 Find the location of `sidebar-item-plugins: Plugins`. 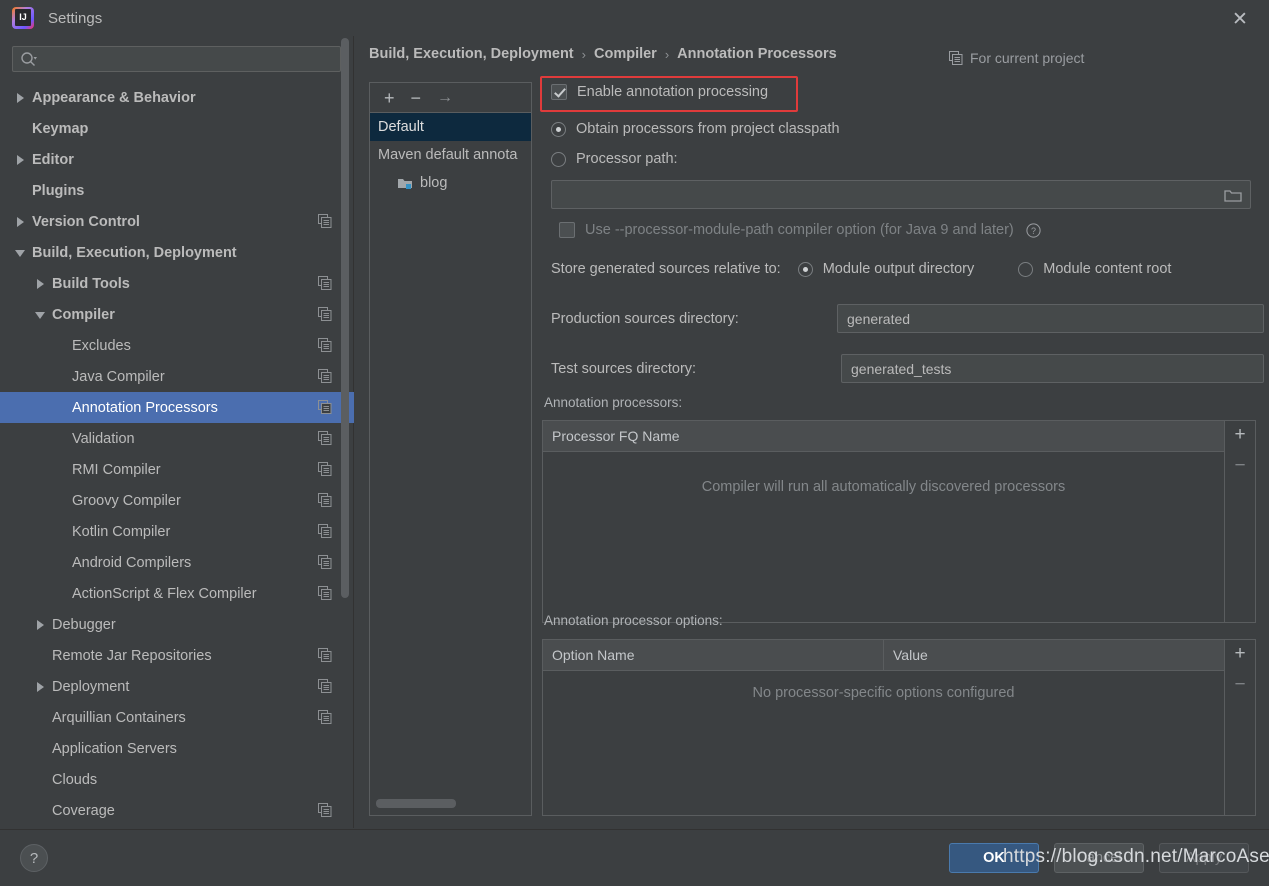

sidebar-item-plugins: Plugins is located at coordinates (177, 190).